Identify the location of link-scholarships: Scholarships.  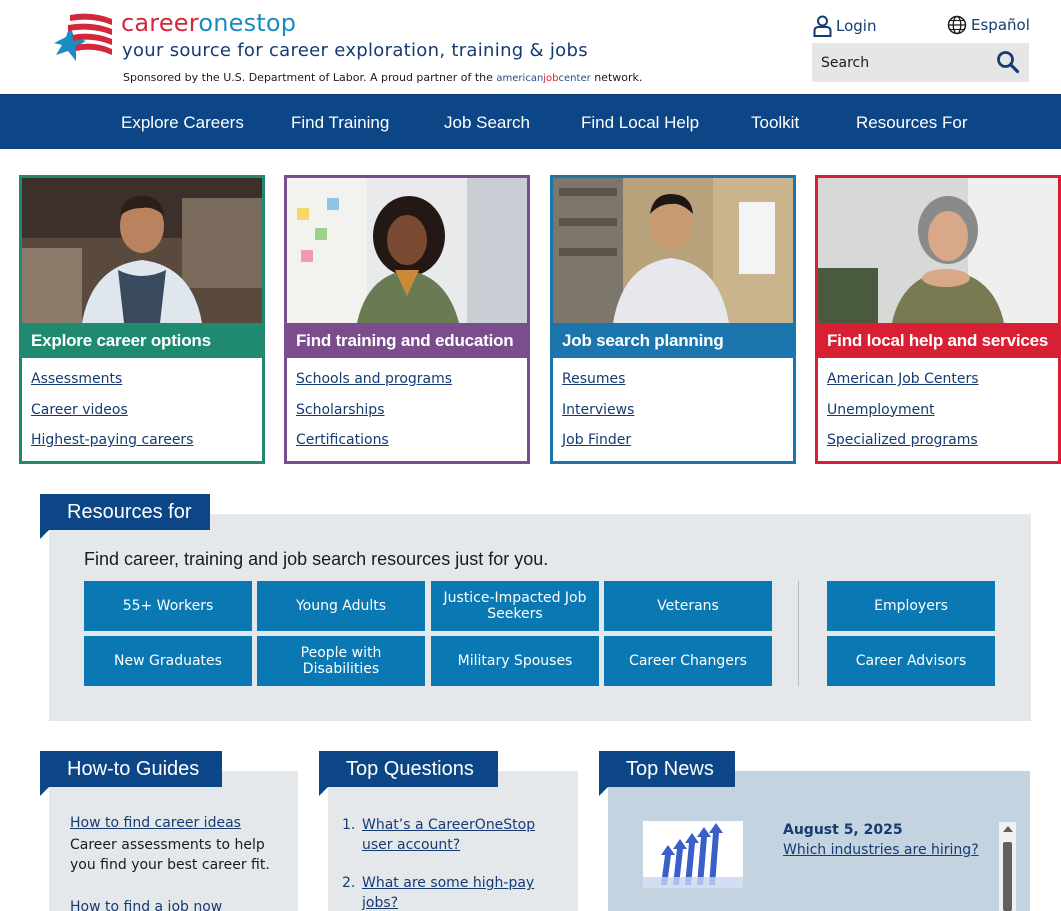
(374, 415).